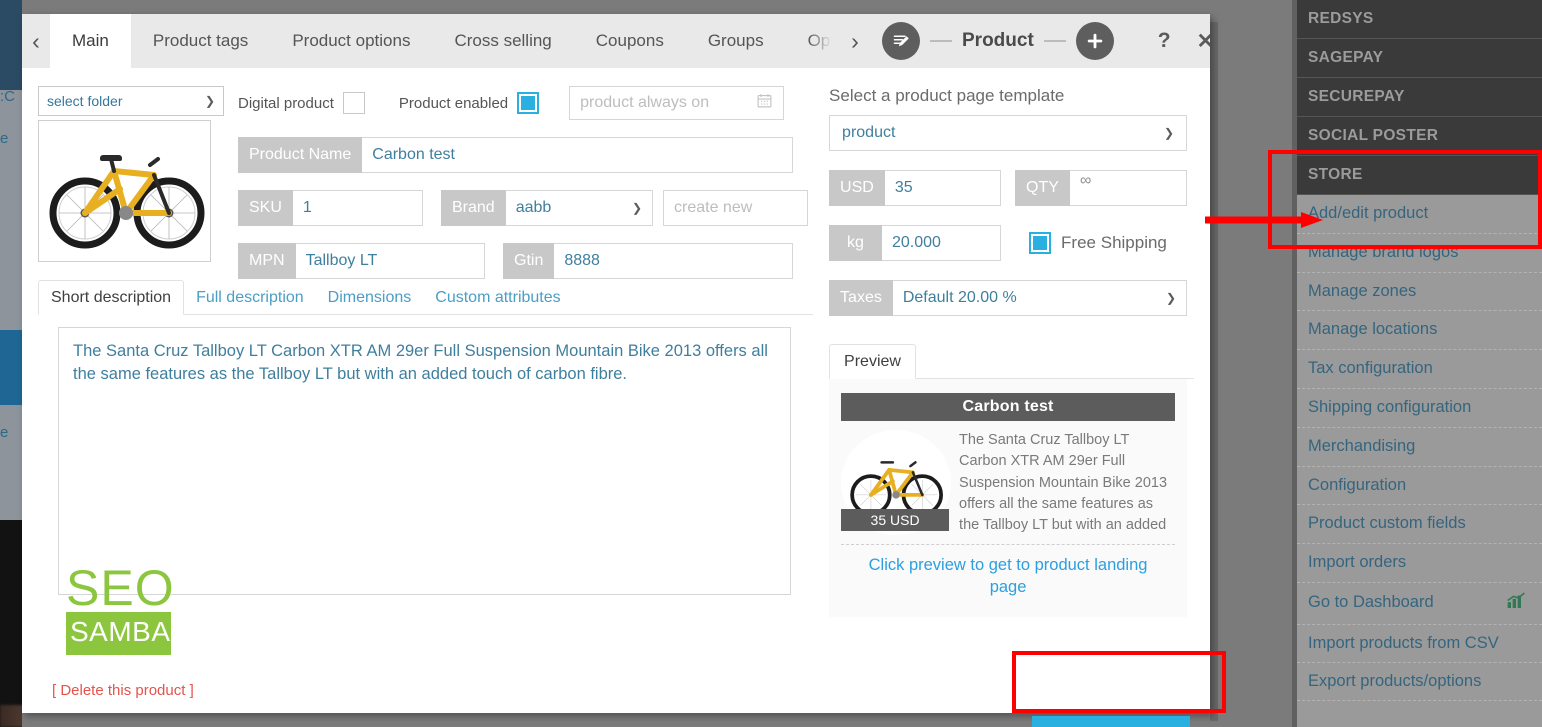 The width and height of the screenshot is (1542, 727). What do you see at coordinates (941, 243) in the screenshot?
I see `weight-input: 20.000` at bounding box center [941, 243].